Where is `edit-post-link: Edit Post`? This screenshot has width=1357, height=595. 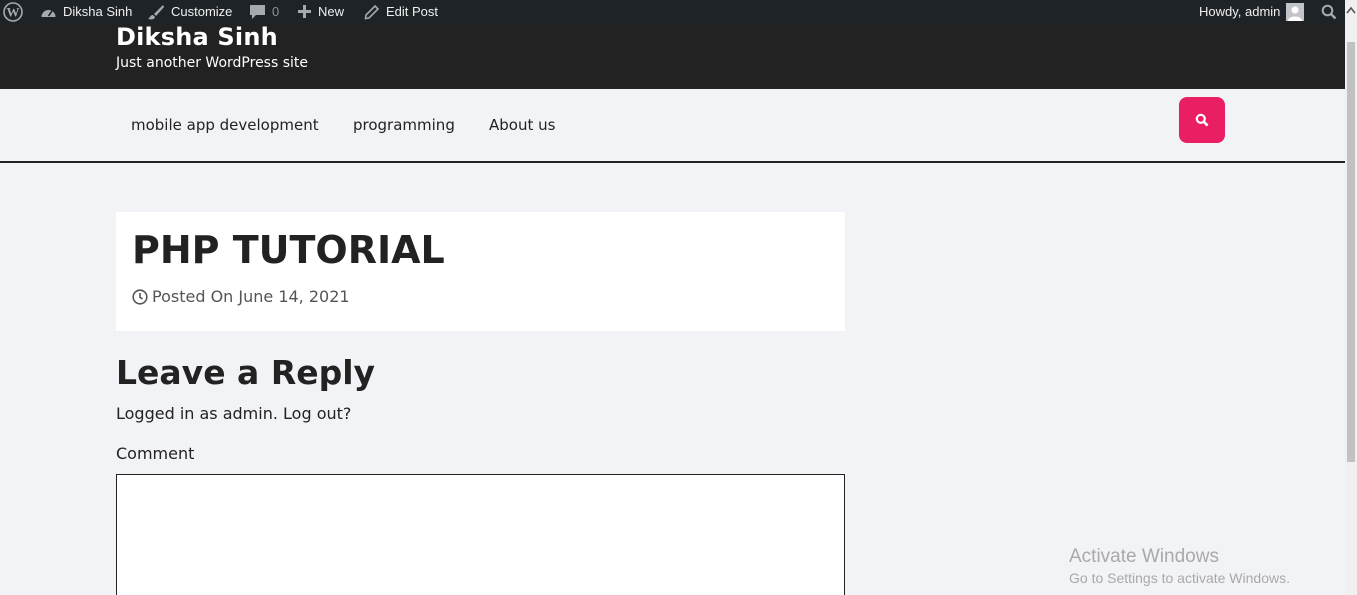
edit-post-link: Edit Post is located at coordinates (401, 11).